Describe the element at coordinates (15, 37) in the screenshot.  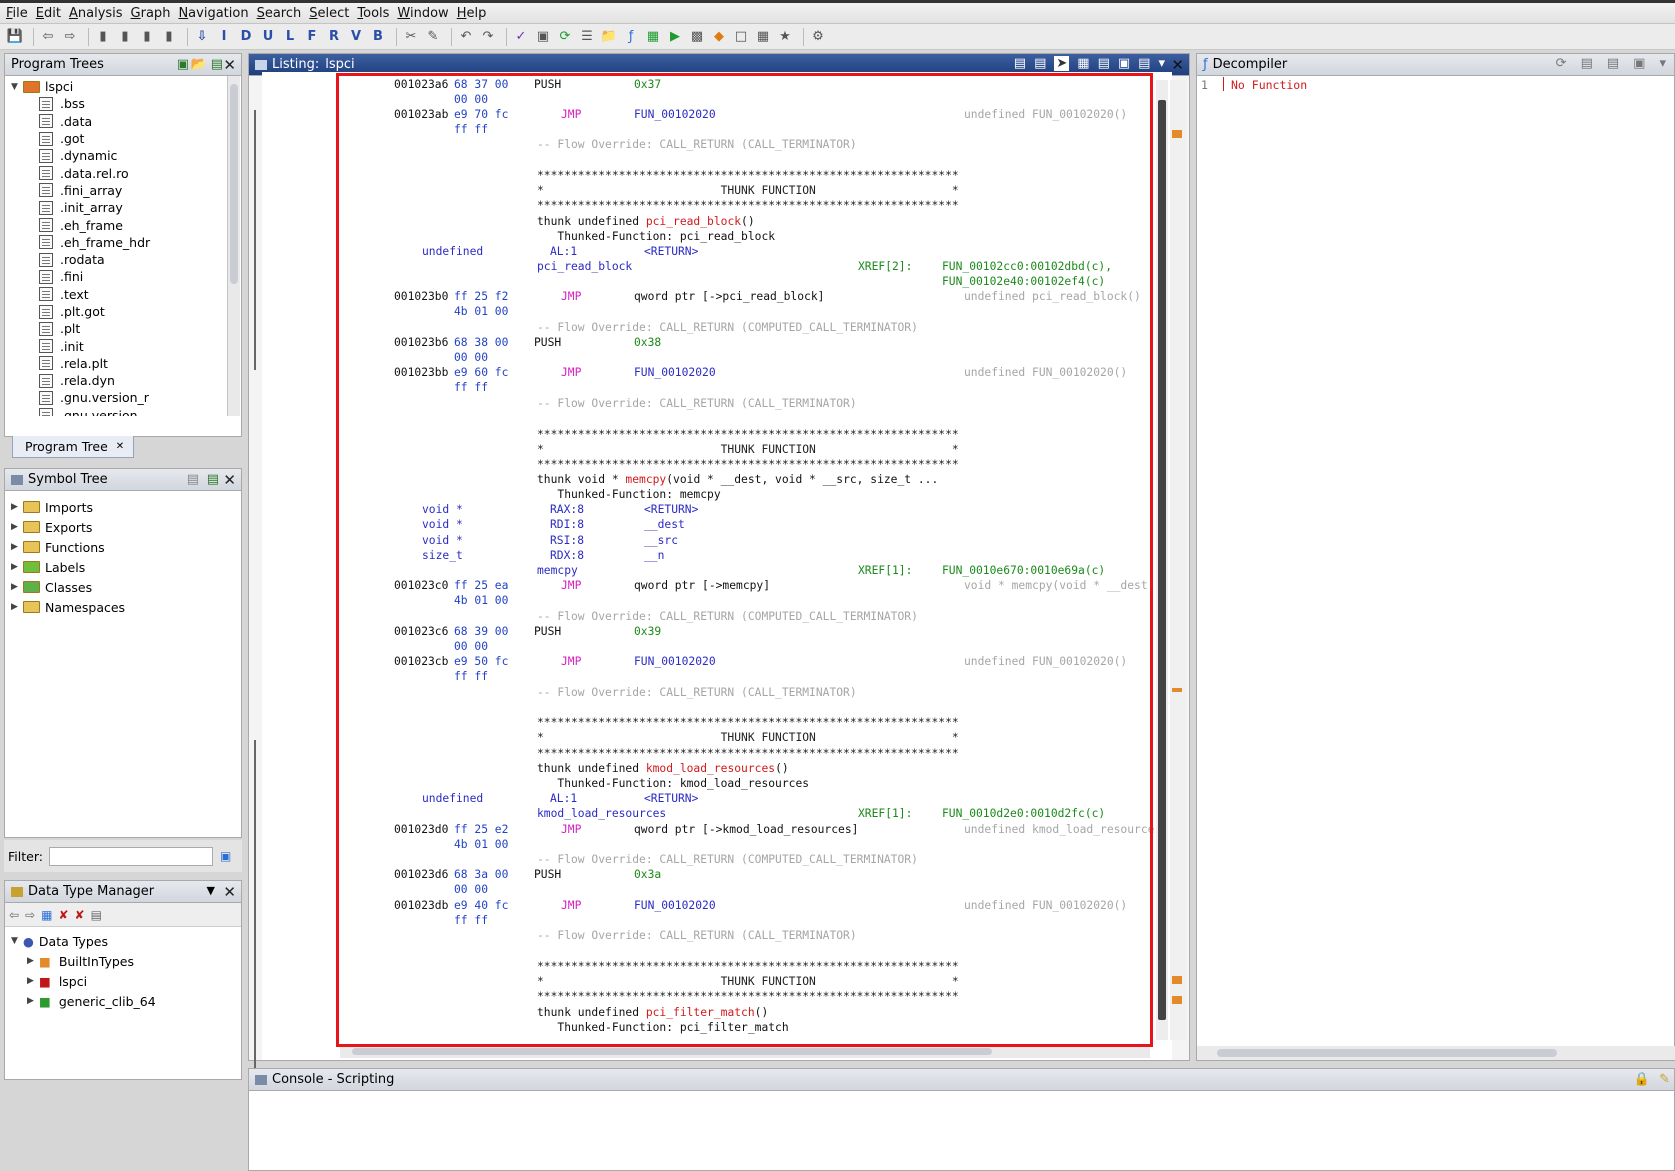
I see `save-icon: 💾` at that location.